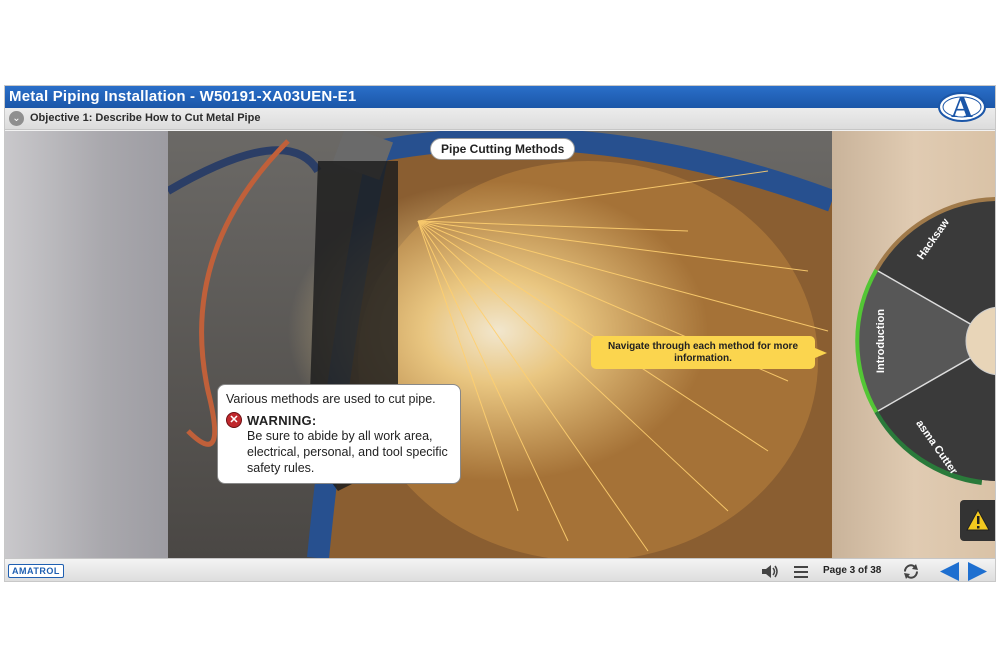 The image size is (1000, 667). I want to click on amatrol-a-logo-icon: A, so click(962, 106).